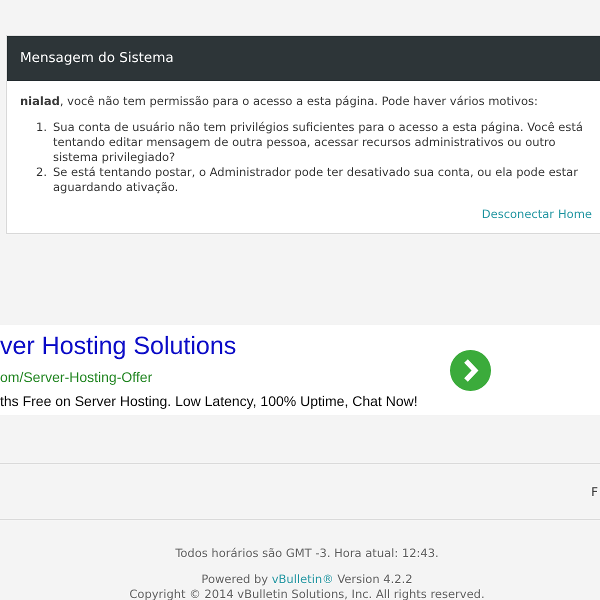  Describe the element at coordinates (225, 377) in the screenshot. I see `ad-url: om/Server-Hosting-Offer` at that location.